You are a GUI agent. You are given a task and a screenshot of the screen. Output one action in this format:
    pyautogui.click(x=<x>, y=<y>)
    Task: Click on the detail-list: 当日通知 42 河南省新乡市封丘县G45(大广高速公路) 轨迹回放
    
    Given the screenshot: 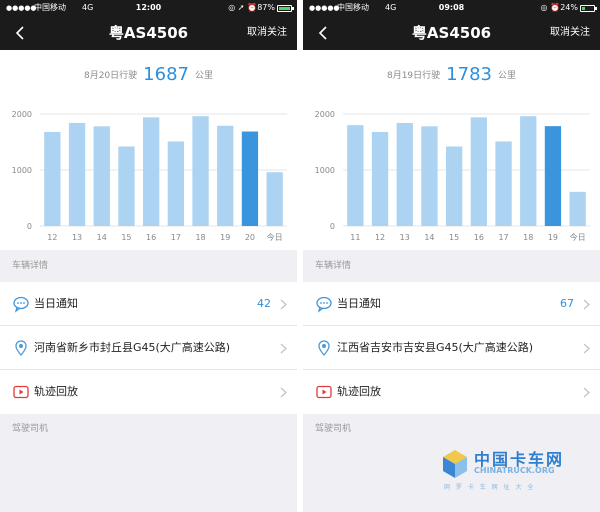 What is the action you would take?
    pyautogui.click(x=148, y=348)
    